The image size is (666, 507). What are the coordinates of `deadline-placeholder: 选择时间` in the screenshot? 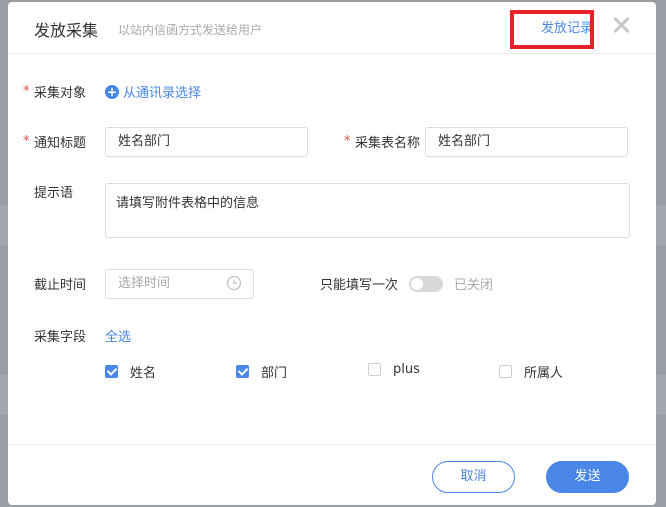 It's located at (144, 283).